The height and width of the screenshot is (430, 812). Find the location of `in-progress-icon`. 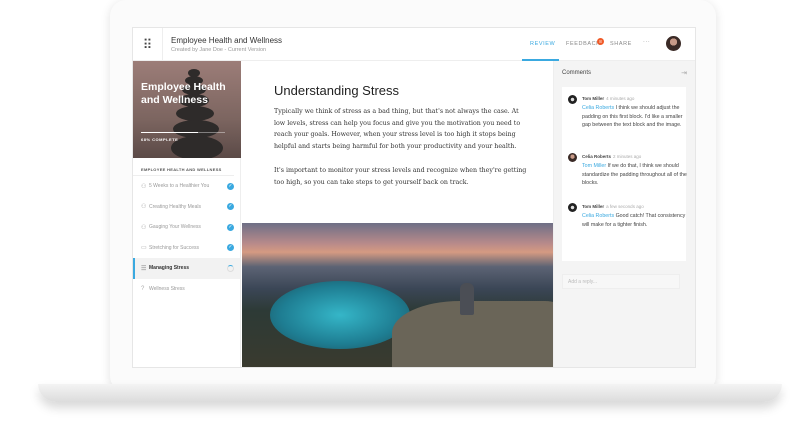

in-progress-icon is located at coordinates (230, 268).